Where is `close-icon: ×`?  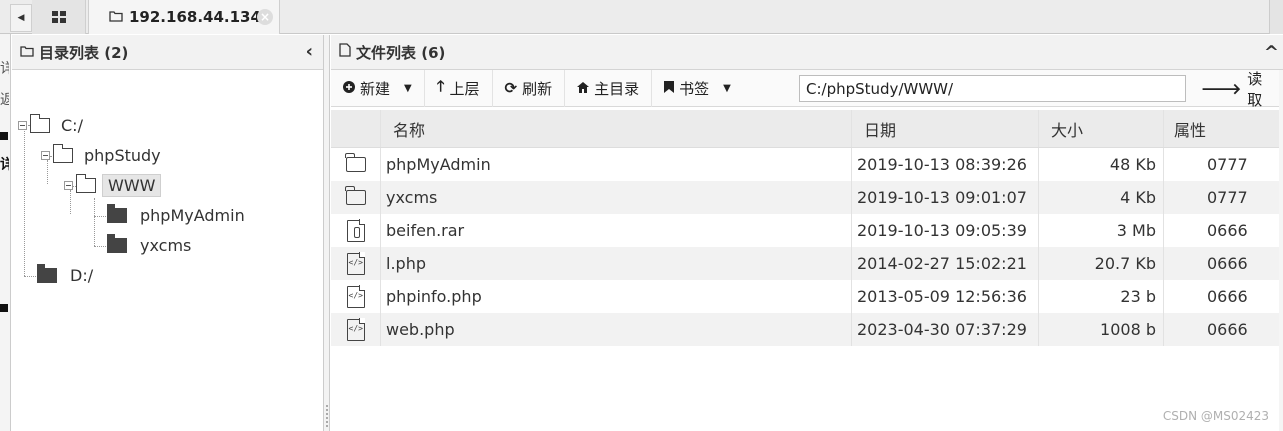
close-icon: × is located at coordinates (265, 17).